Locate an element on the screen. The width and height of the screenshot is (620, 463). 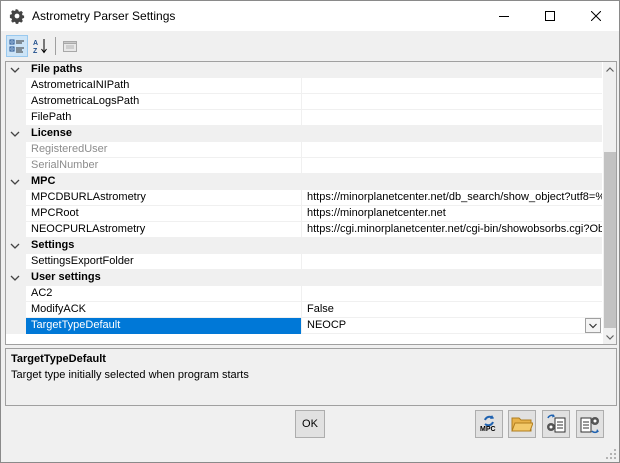
gear-icon is located at coordinates (17, 16).